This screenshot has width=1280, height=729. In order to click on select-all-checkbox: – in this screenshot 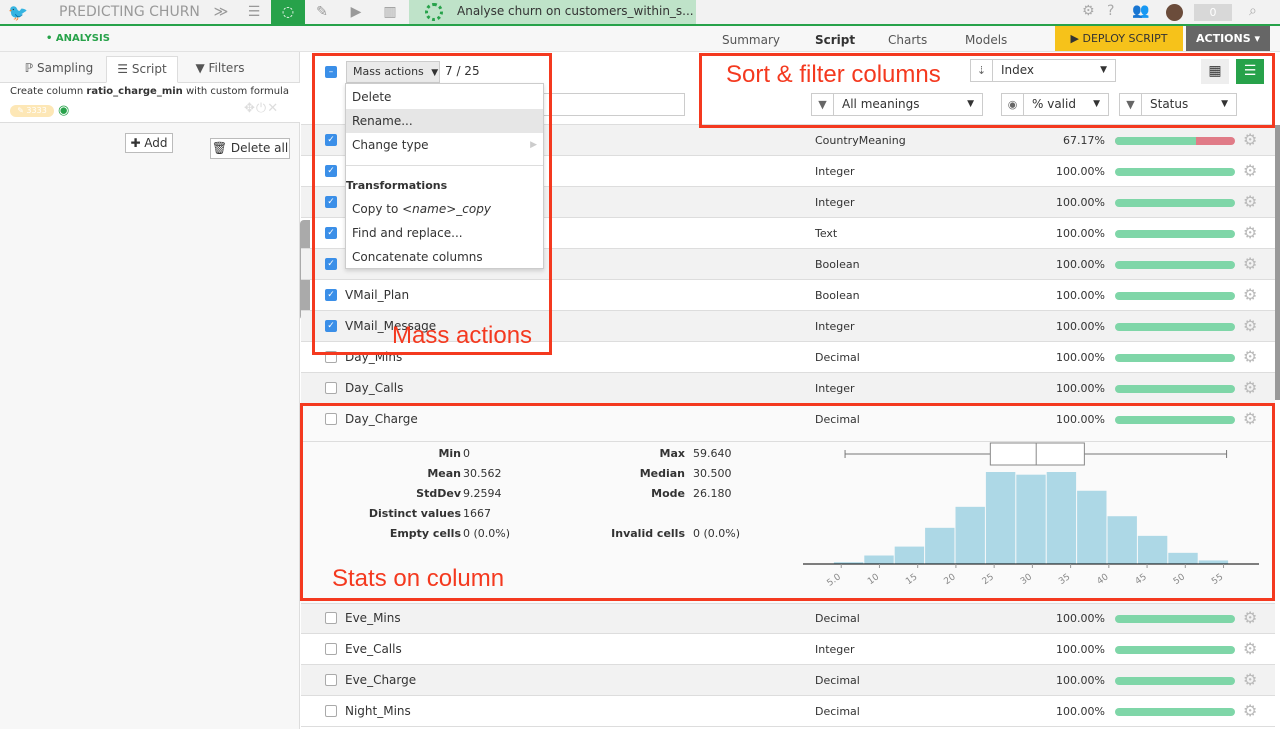, I will do `click(331, 72)`.